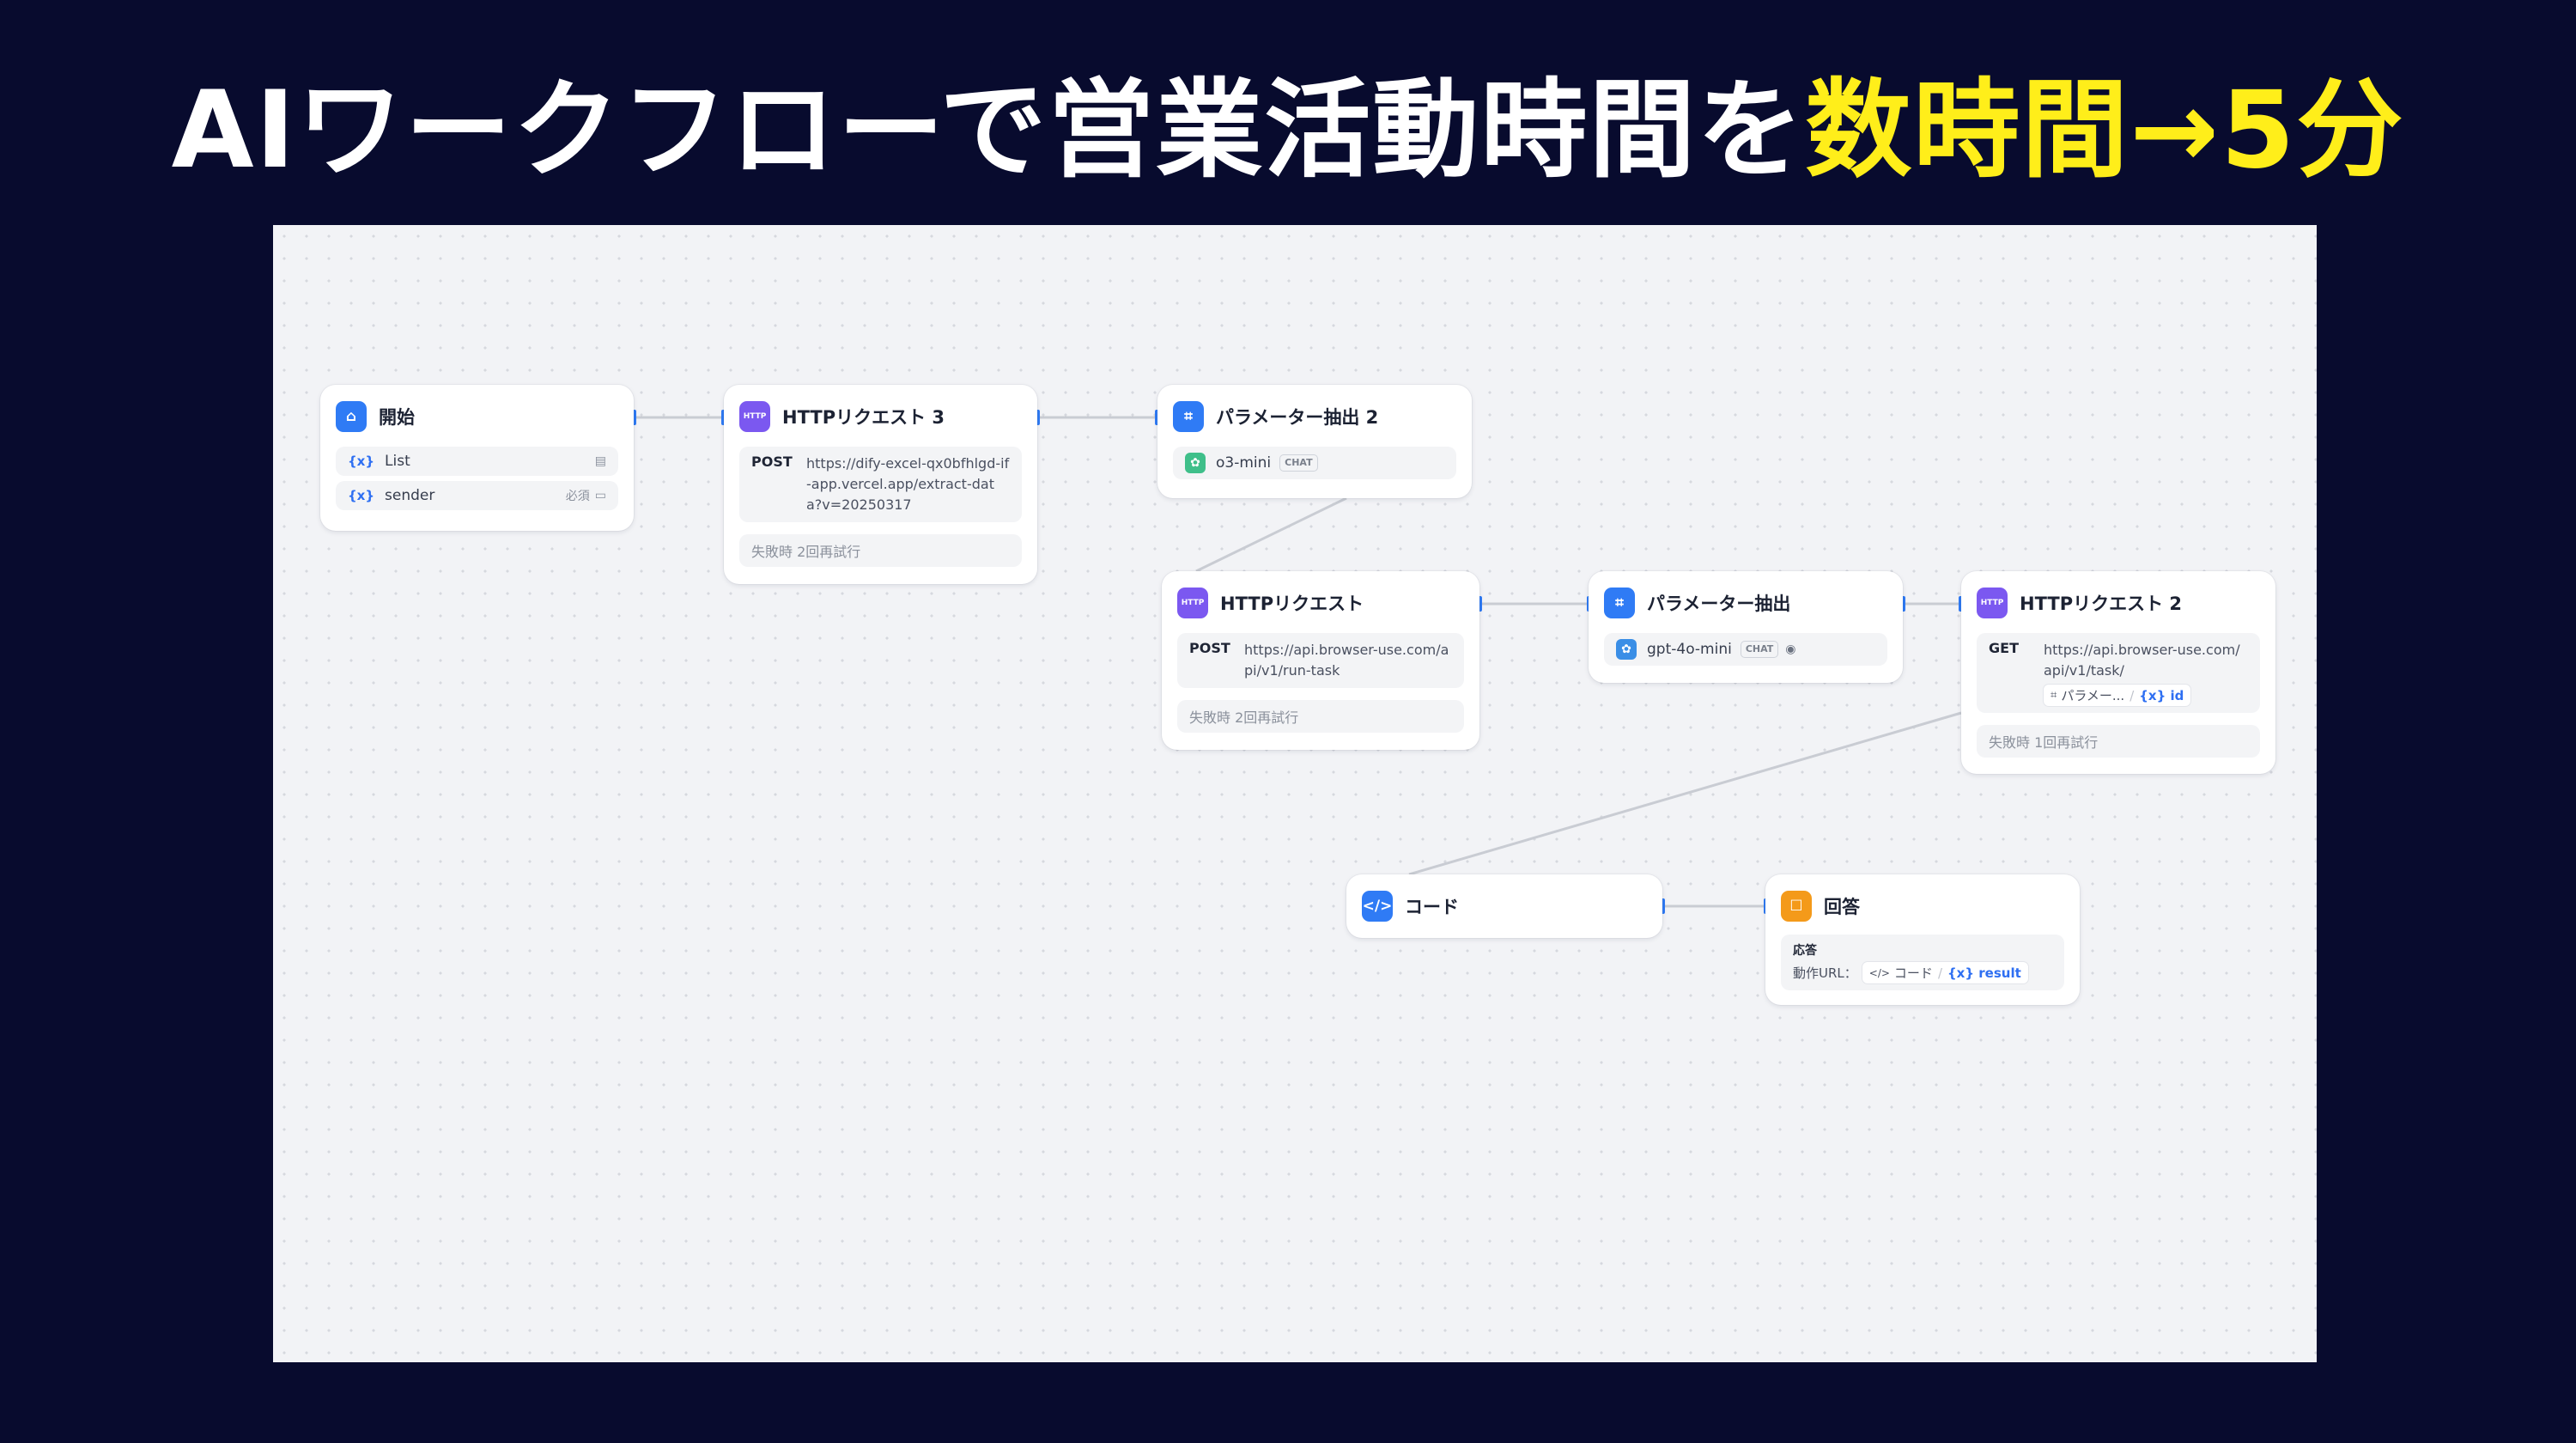 This screenshot has width=2576, height=1443. I want to click on start-var-row: {x} sender 必須 ▭, so click(477, 495).